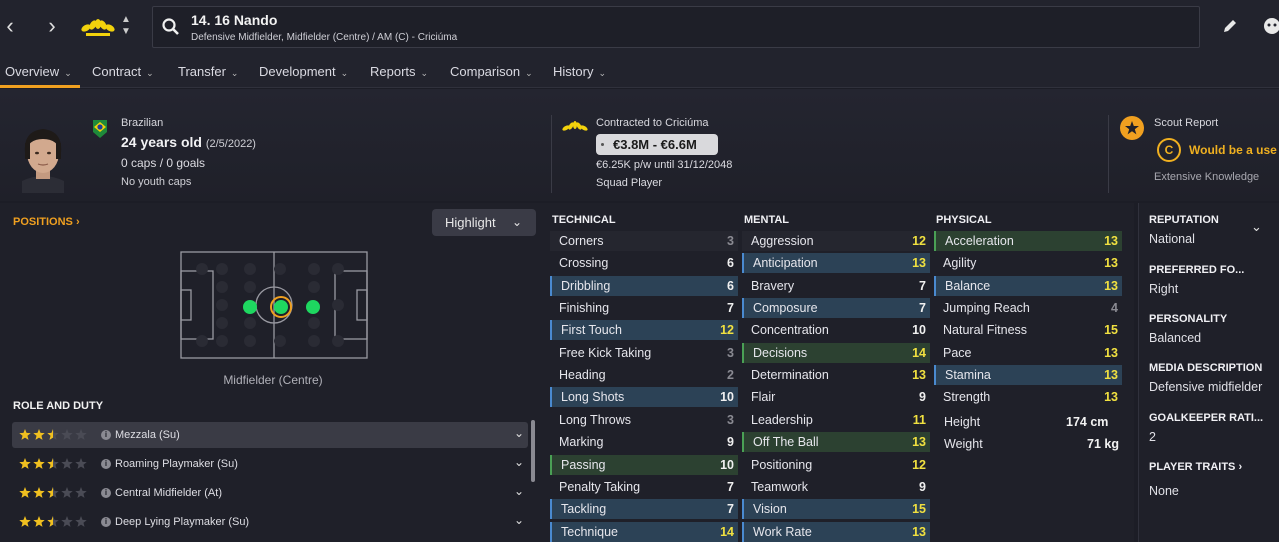  What do you see at coordinates (1028, 308) in the screenshot?
I see `attribute-jumping-reach: Jumping Reach 4` at bounding box center [1028, 308].